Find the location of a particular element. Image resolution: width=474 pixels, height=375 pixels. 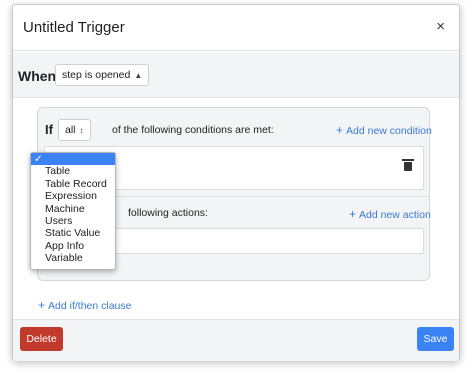

dropdown-option-selected: ✓ is located at coordinates (73, 159).